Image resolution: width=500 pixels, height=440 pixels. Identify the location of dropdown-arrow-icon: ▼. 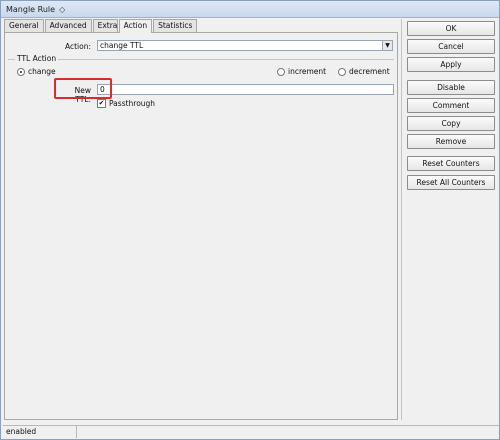
(387, 45).